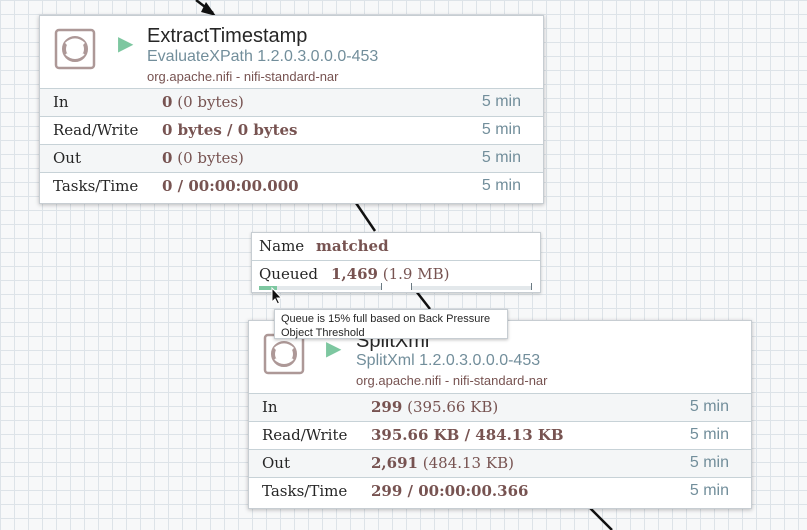 Image resolution: width=807 pixels, height=530 pixels. What do you see at coordinates (471, 288) in the screenshot?
I see `backpressure-size-track` at bounding box center [471, 288].